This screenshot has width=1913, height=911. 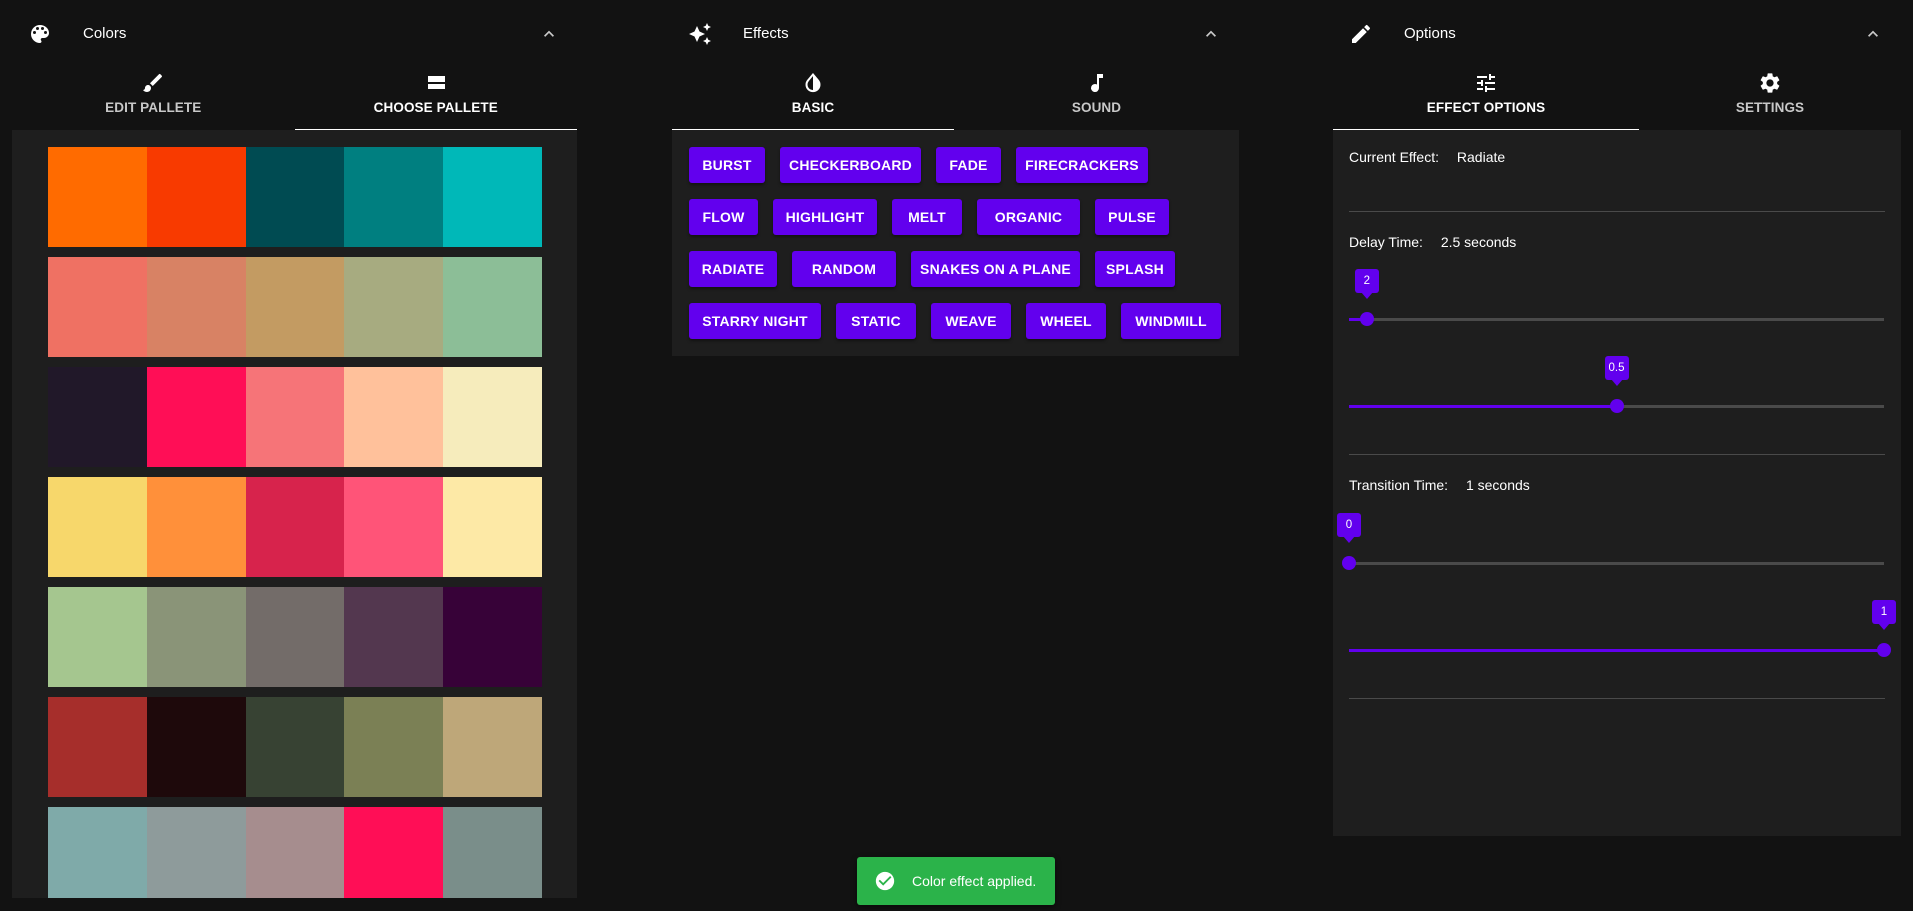 I want to click on effect-button-wheel: WHEEL, so click(x=1066, y=321).